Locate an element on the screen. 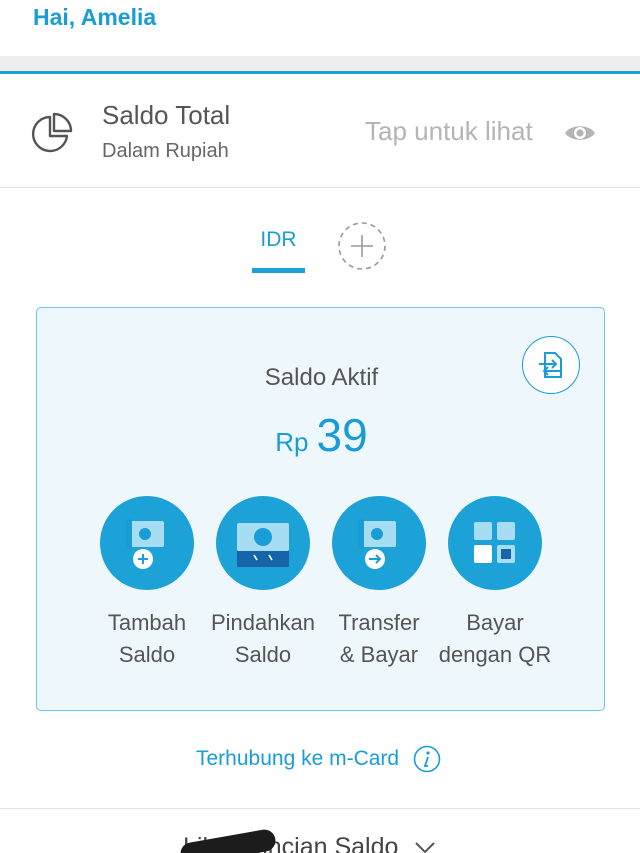 The image size is (640, 853). pindahkan-saldo-label: Pindahkan Saldo is located at coordinates (263, 638).